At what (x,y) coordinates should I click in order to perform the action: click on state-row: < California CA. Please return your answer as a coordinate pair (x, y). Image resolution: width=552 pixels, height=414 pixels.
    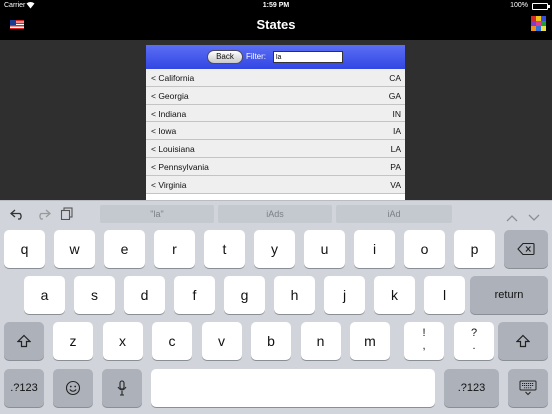
    Looking at the image, I should click on (275, 78).